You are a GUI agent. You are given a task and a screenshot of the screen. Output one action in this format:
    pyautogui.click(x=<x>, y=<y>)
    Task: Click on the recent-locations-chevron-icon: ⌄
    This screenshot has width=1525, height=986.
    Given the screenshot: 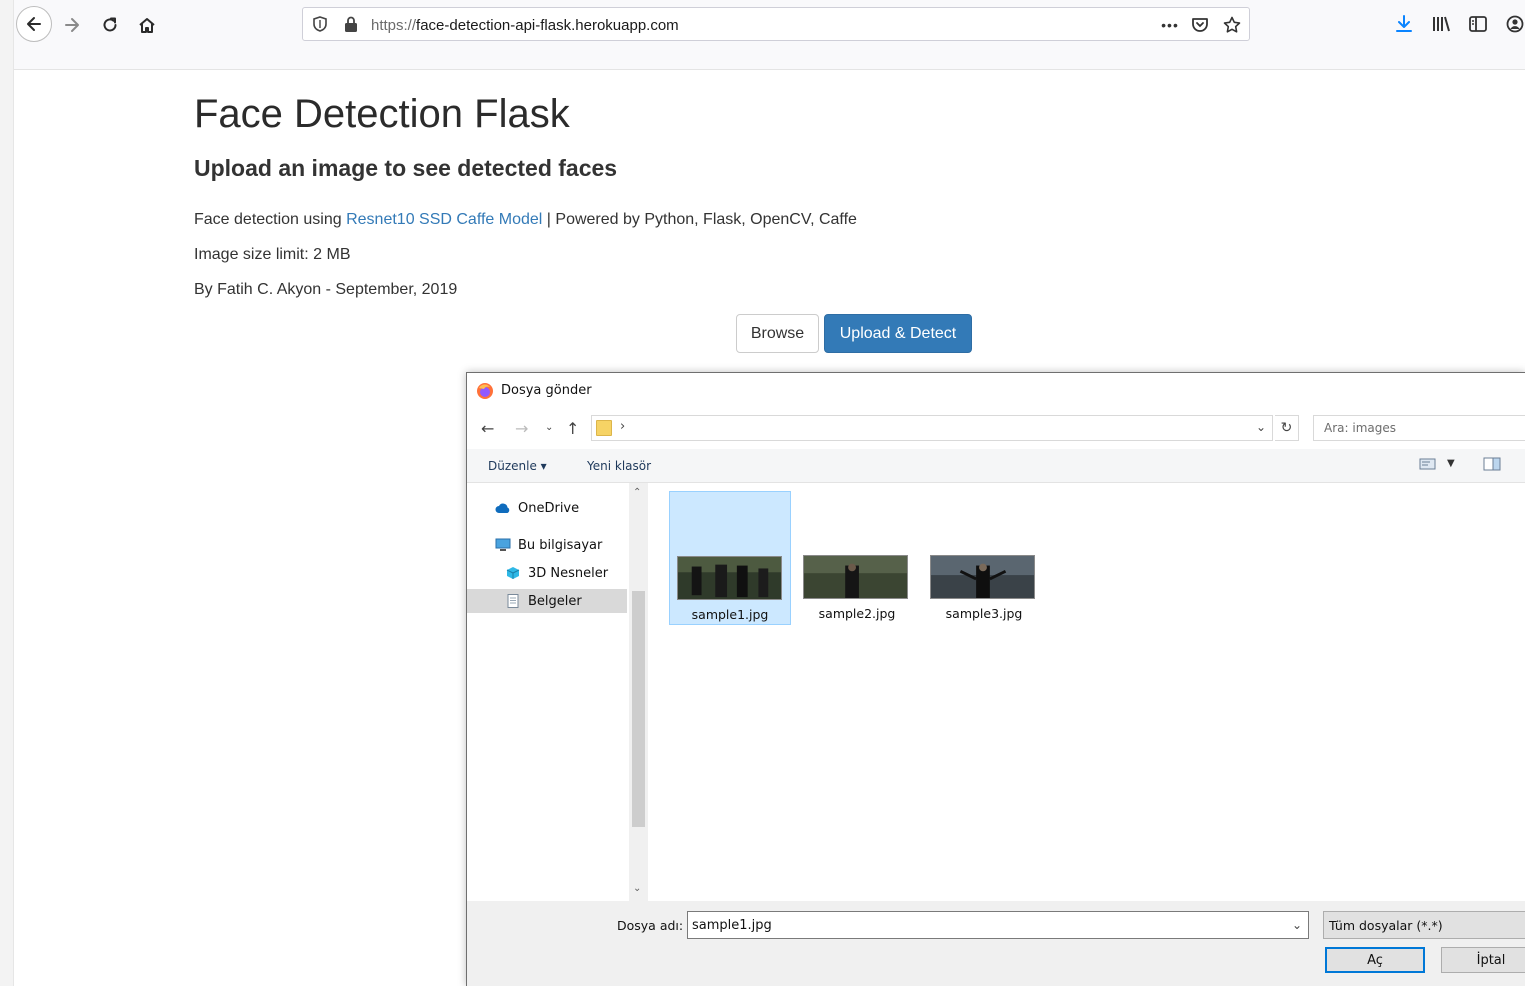 What is the action you would take?
    pyautogui.click(x=549, y=427)
    